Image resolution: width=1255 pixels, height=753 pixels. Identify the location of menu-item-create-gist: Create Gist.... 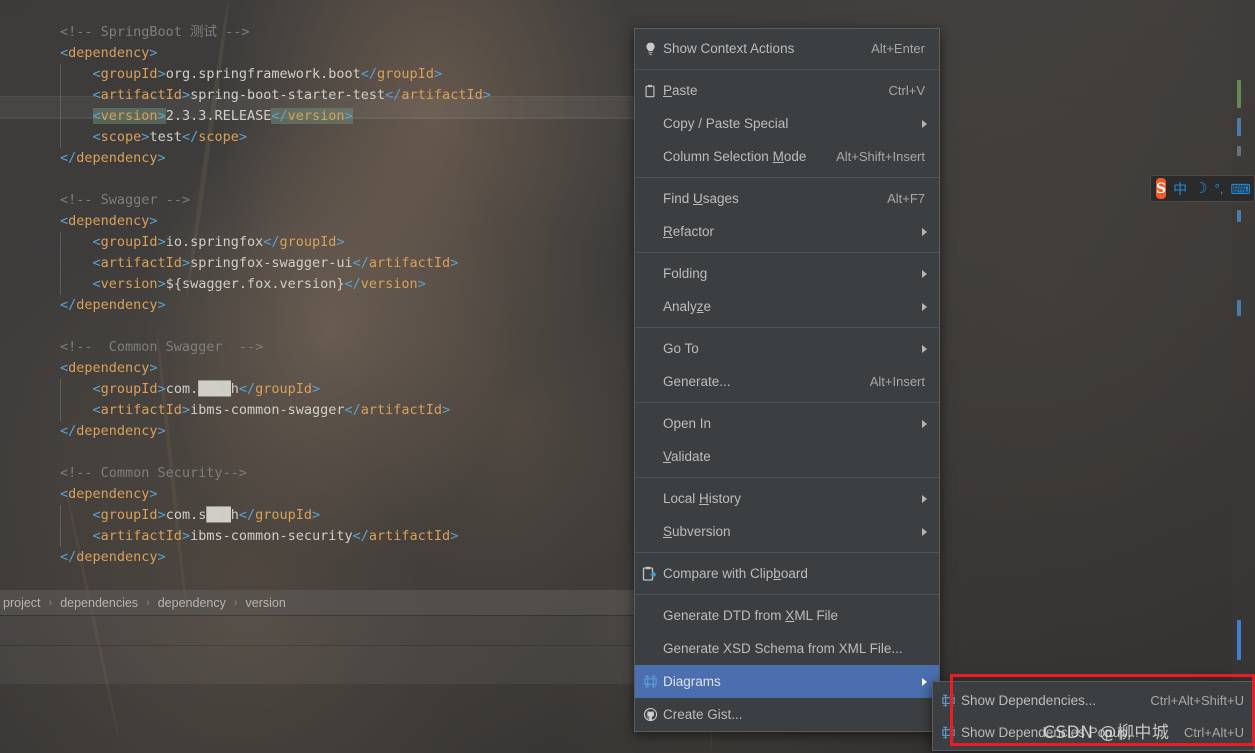
(787, 714).